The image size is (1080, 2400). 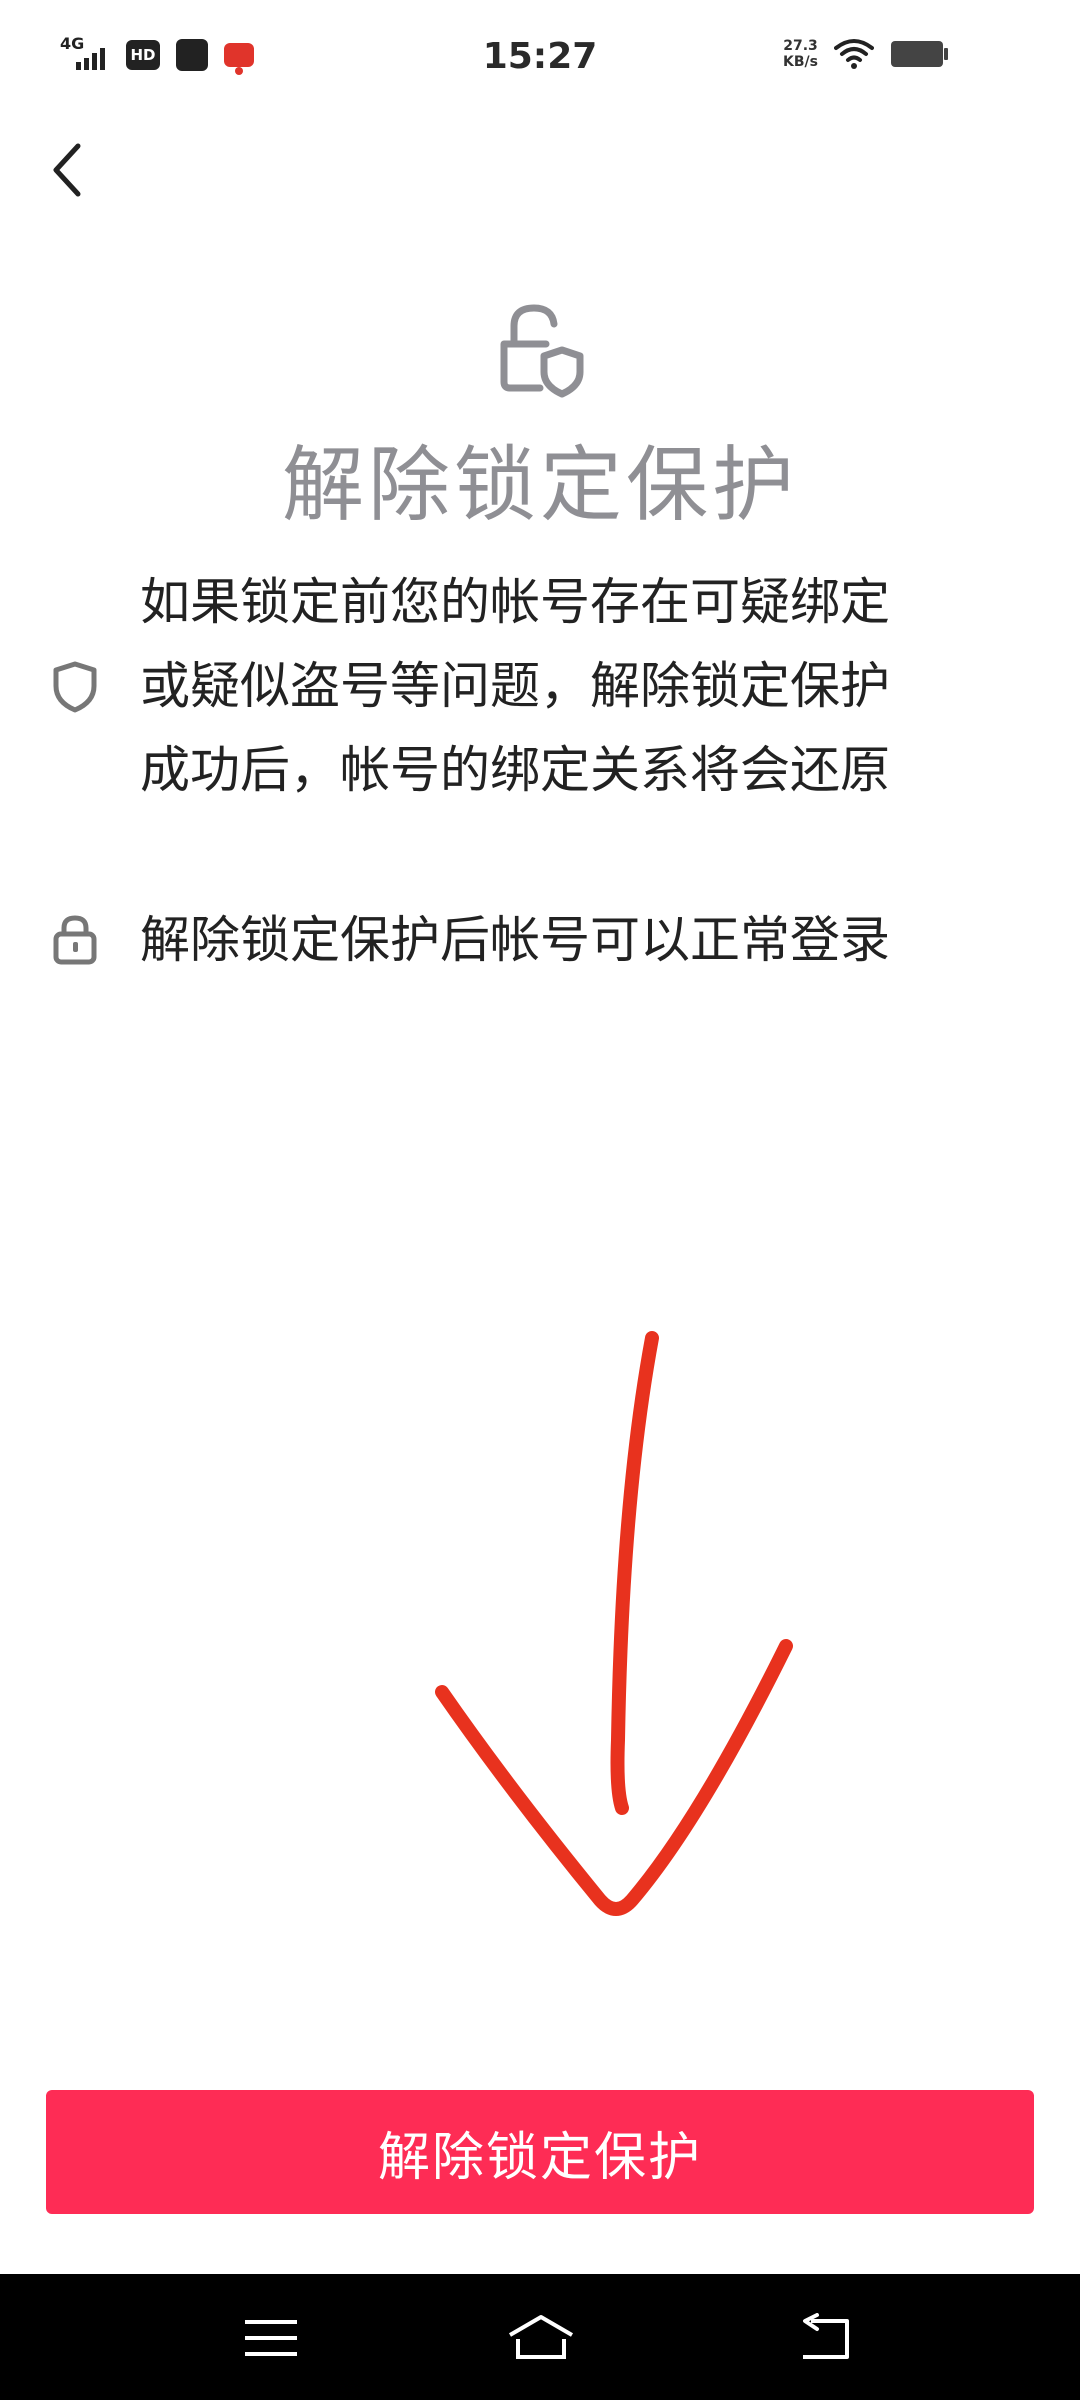 I want to click on back-chevron-icon, so click(x=67, y=170).